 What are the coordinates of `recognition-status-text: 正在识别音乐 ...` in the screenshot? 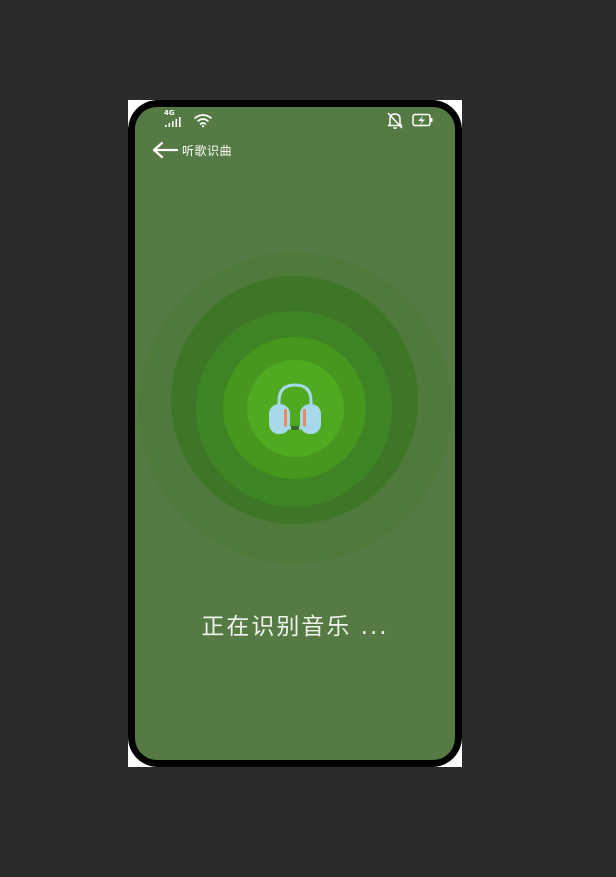 It's located at (295, 627).